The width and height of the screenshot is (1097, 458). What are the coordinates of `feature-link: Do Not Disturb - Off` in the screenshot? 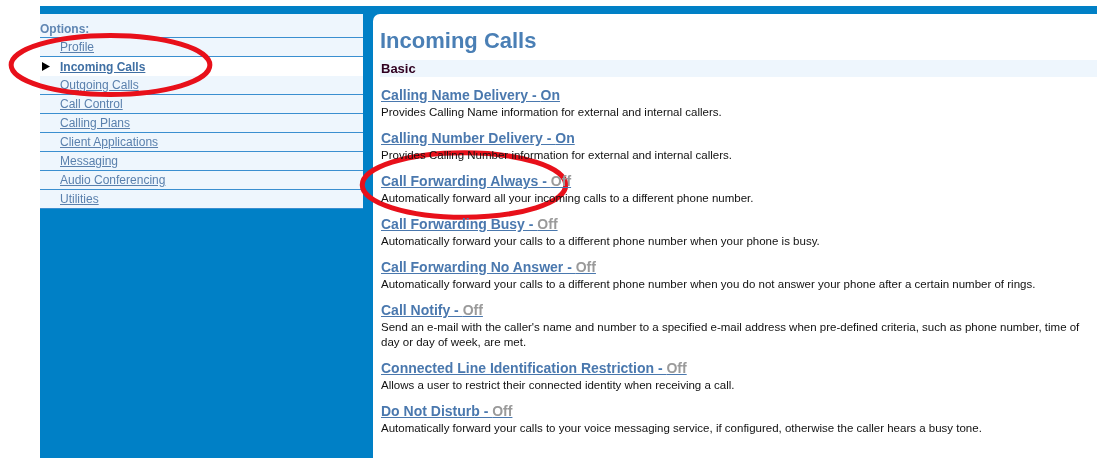 It's located at (447, 411).